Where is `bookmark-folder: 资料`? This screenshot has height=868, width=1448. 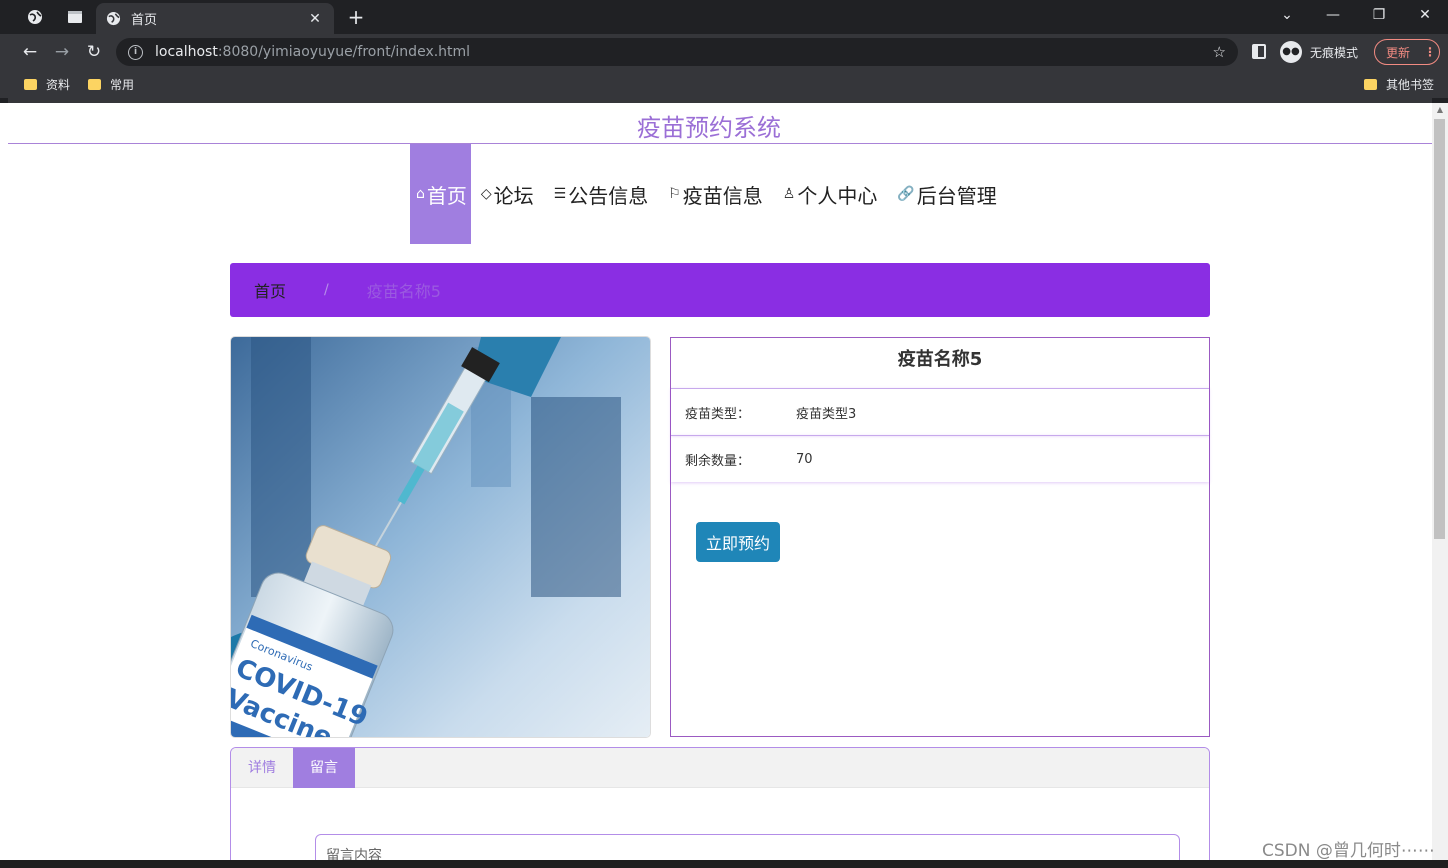 bookmark-folder: 资料 is located at coordinates (47, 84).